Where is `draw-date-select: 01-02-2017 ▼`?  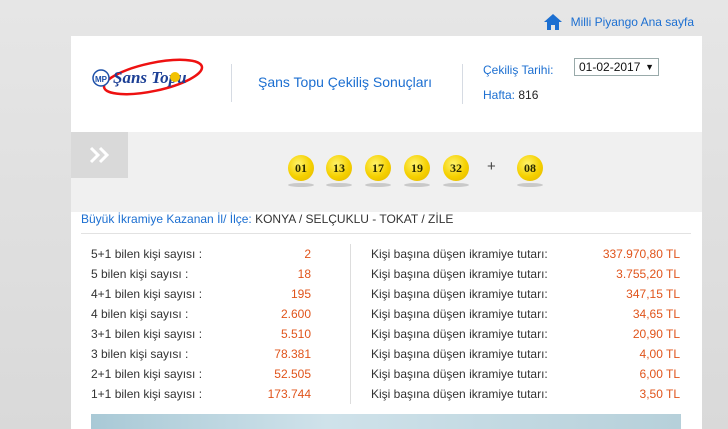 draw-date-select: 01-02-2017 ▼ is located at coordinates (616, 67).